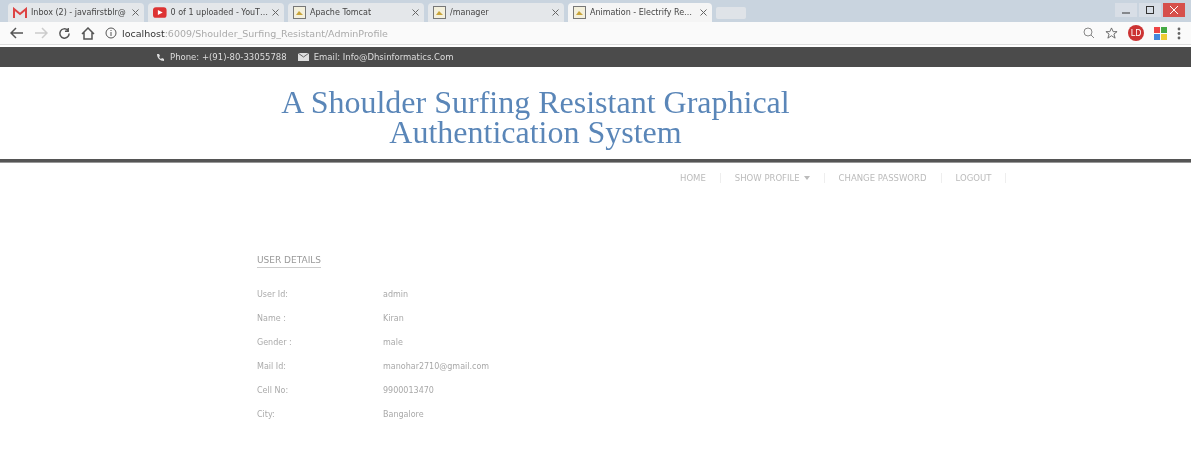 Image resolution: width=1191 pixels, height=461 pixels. I want to click on home-icon, so click(88, 33).